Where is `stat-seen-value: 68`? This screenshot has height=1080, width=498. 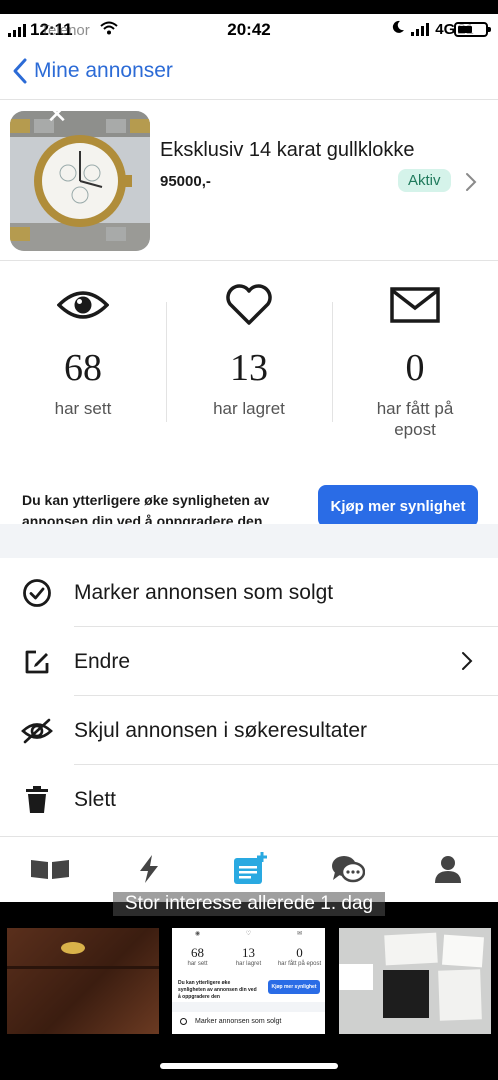 stat-seen-value: 68 is located at coordinates (83, 368).